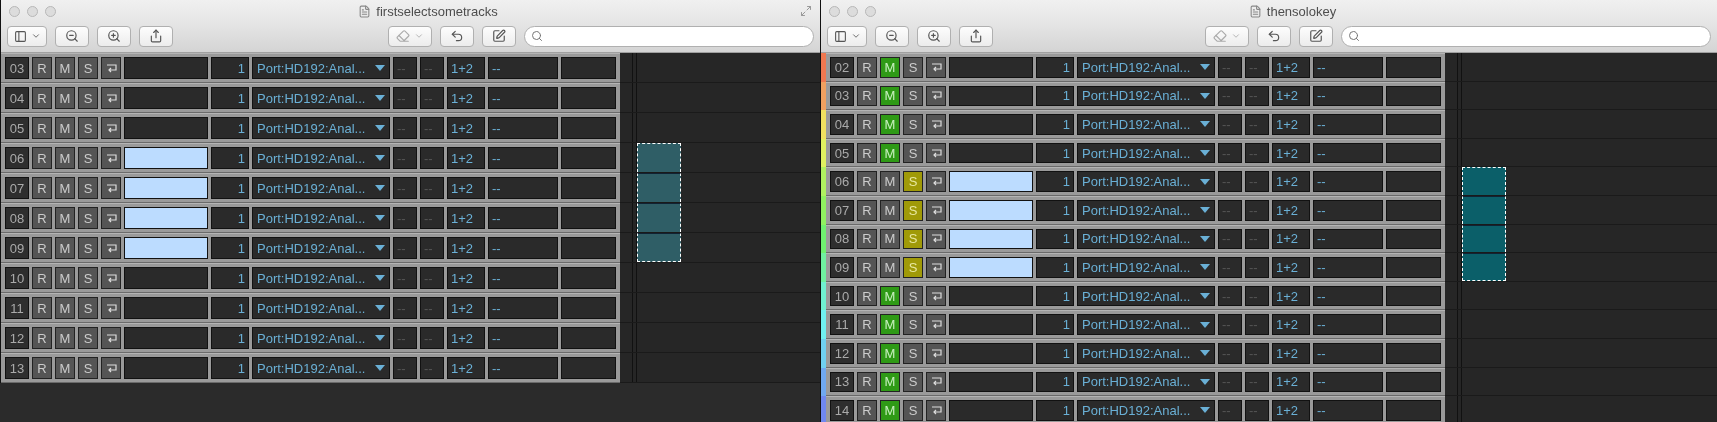 The height and width of the screenshot is (422, 1717). Describe the element at coordinates (499, 36) in the screenshot. I see `edit-button` at that location.